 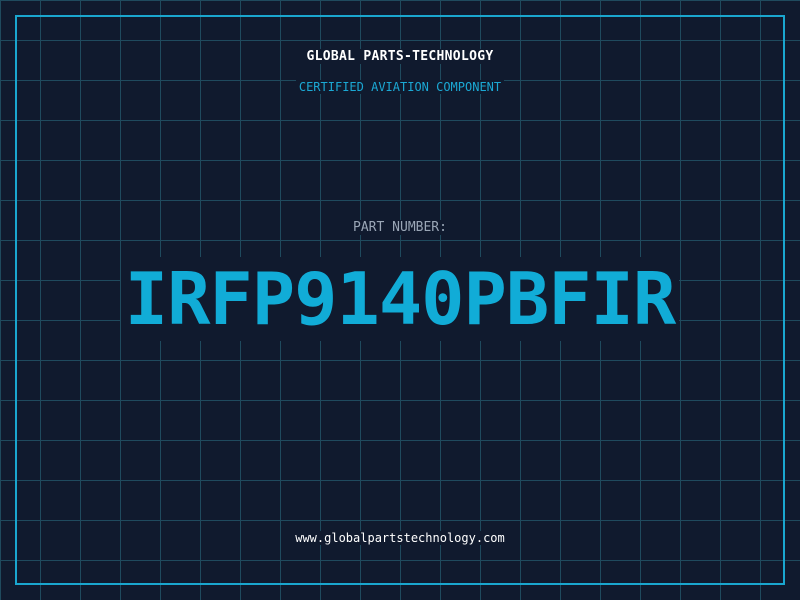 I want to click on certification-subtitle-text: CERTIFIED AVIATION COMPONENT, so click(x=400, y=87).